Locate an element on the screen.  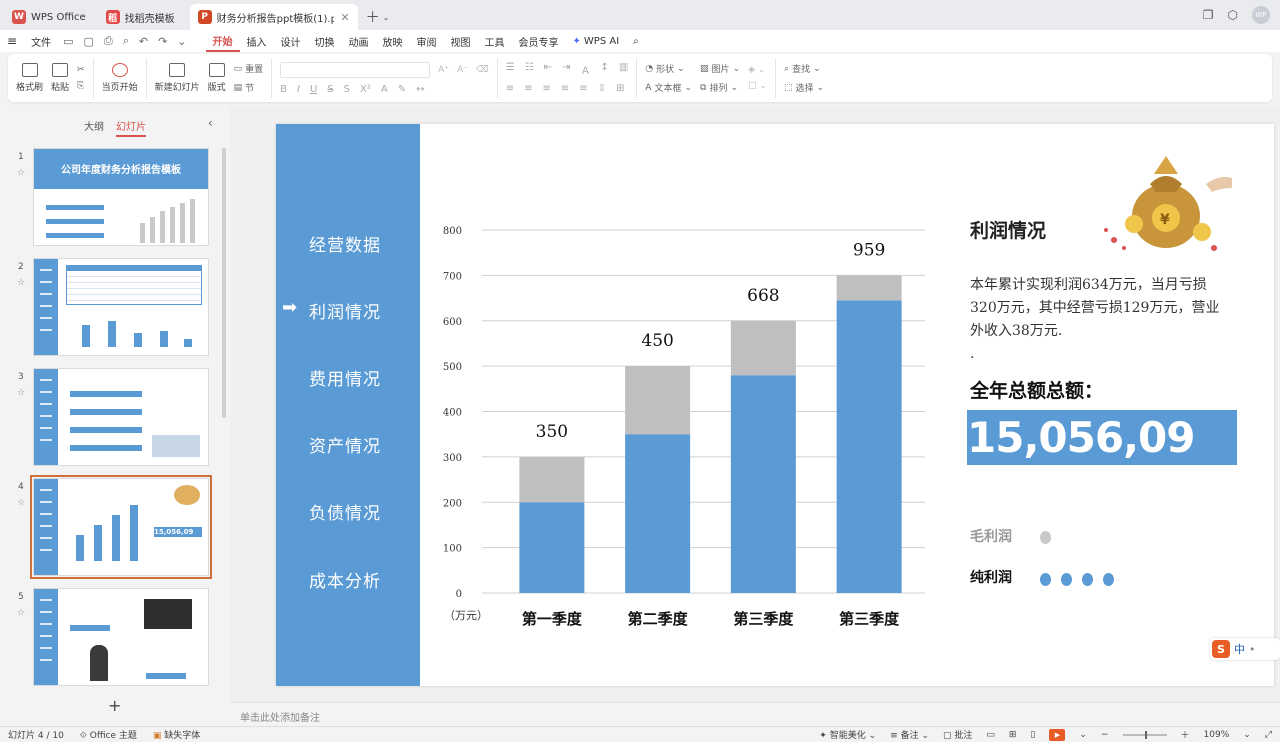
tab-docer: 稻 找稻壳模板 is located at coordinates (141, 17).